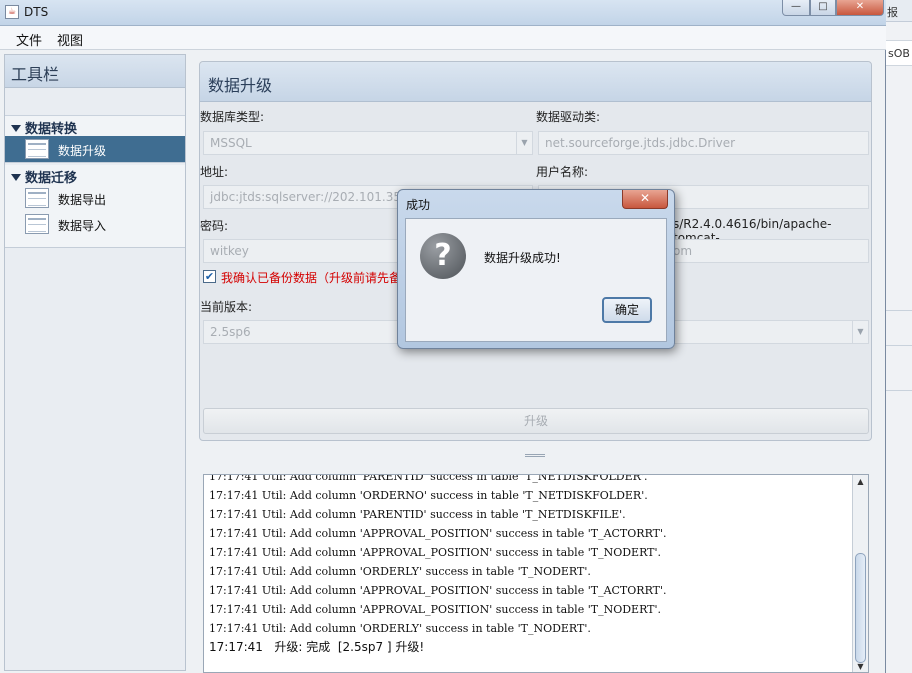  I want to click on split-pane-divider, so click(536, 455).